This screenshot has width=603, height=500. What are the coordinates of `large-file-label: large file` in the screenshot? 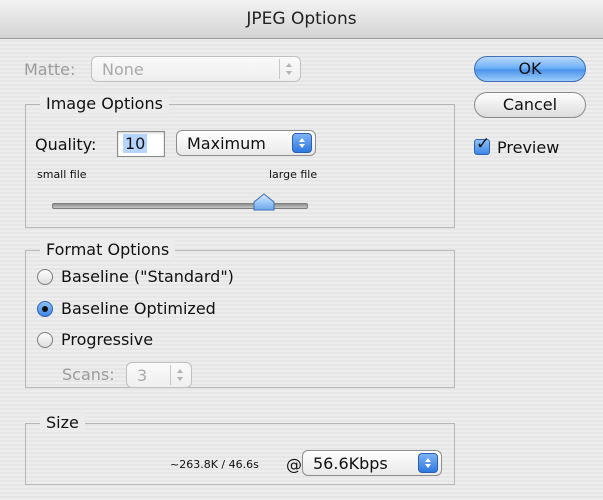 It's located at (293, 174).